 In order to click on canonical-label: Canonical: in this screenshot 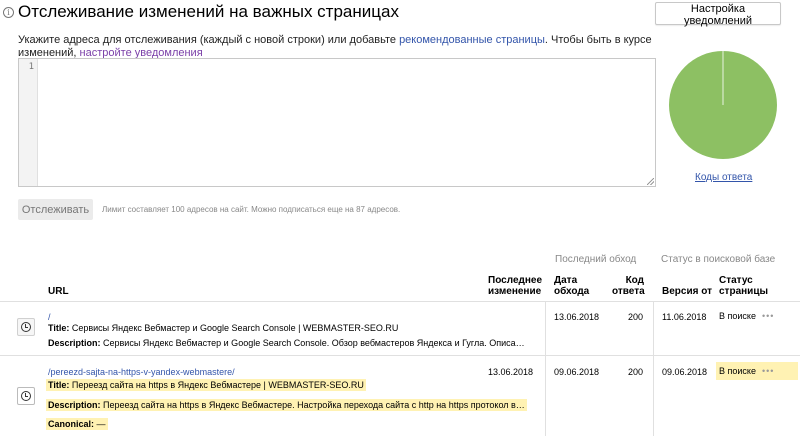, I will do `click(71, 424)`.